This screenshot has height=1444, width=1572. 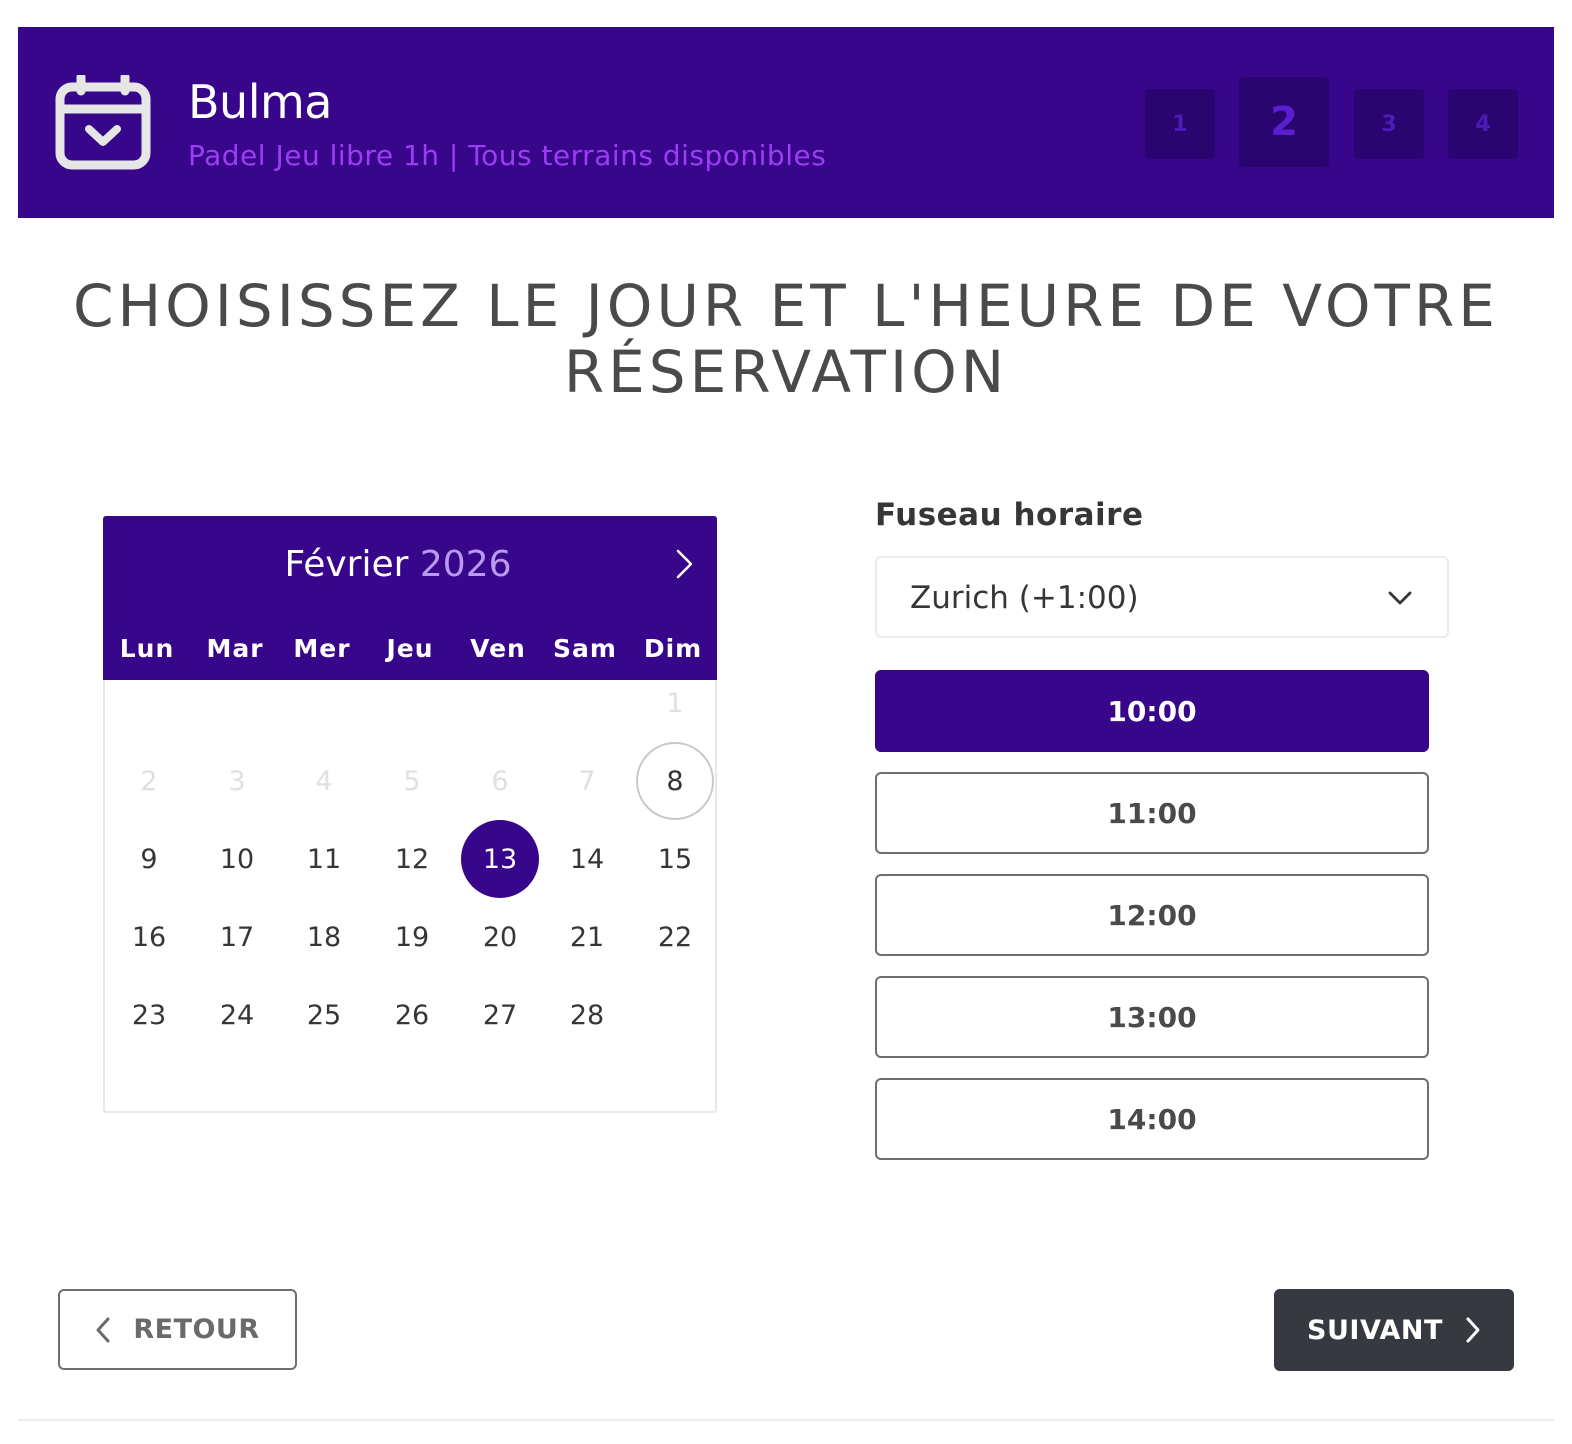 What do you see at coordinates (786, 306) in the screenshot?
I see `page-title-line-1: CHOISISSEZ LE JOUR ET L'HEURE DE VOTRE` at bounding box center [786, 306].